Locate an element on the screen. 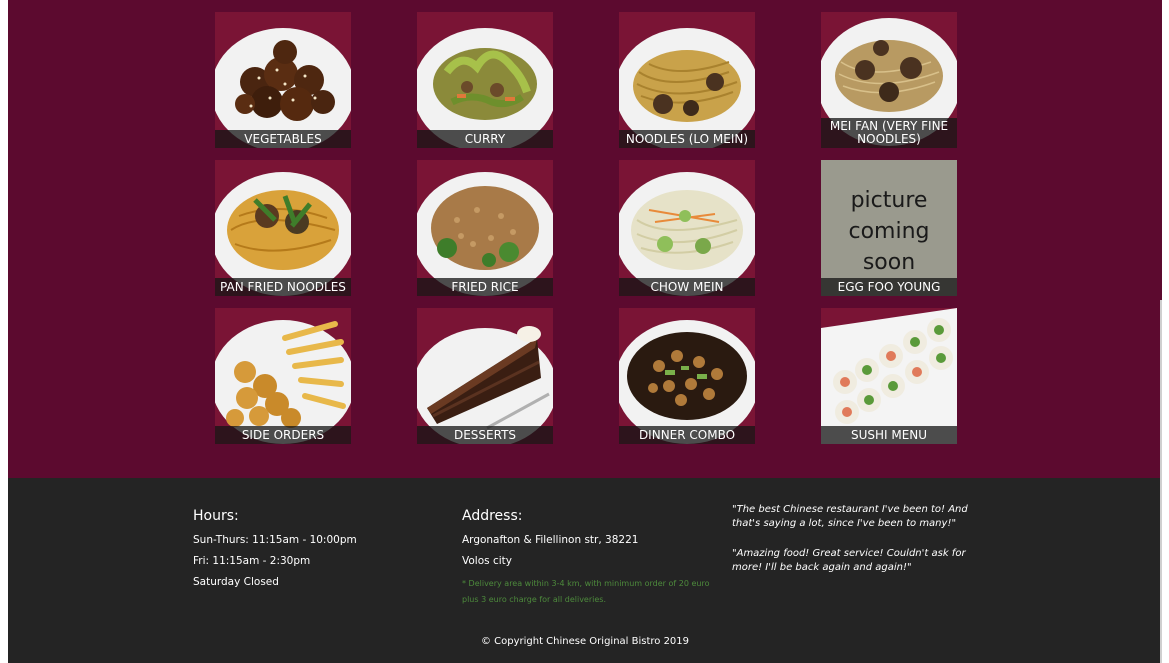  menu-item-desserts: DESSERTS is located at coordinates (485, 376).